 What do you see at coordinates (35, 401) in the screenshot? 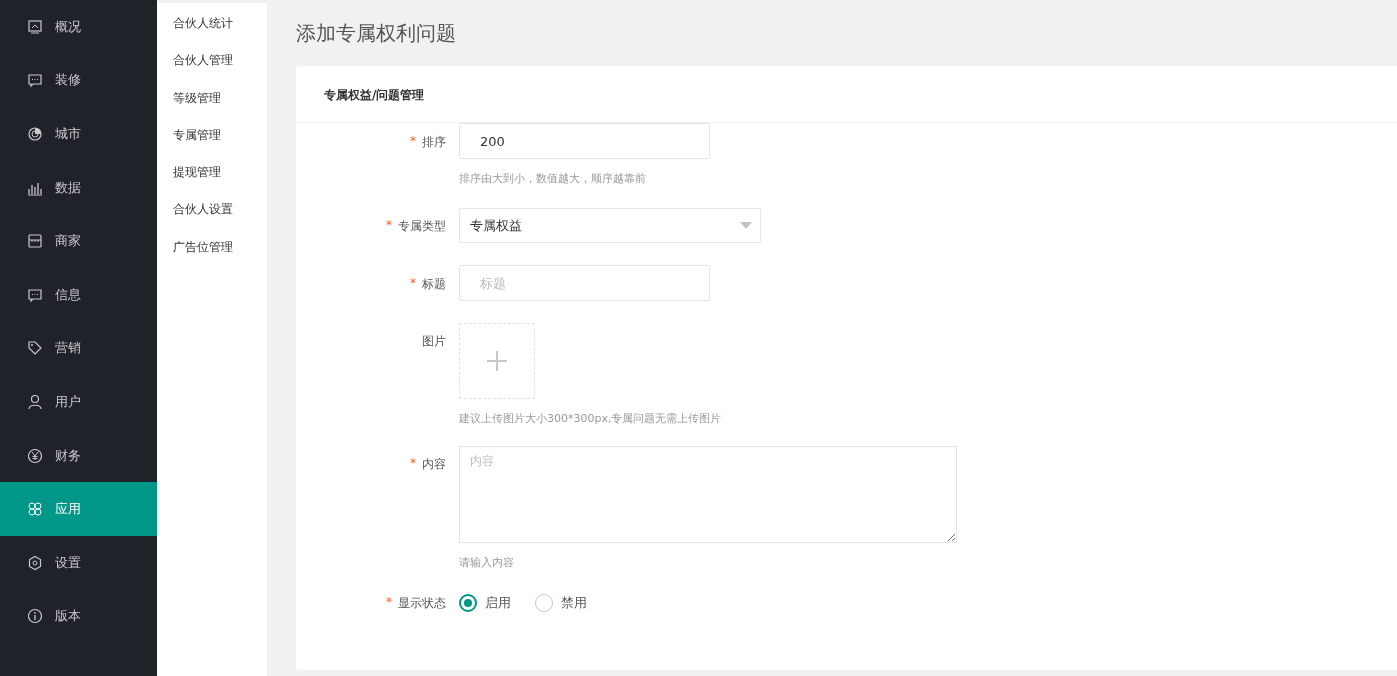
I see `user-icon` at bounding box center [35, 401].